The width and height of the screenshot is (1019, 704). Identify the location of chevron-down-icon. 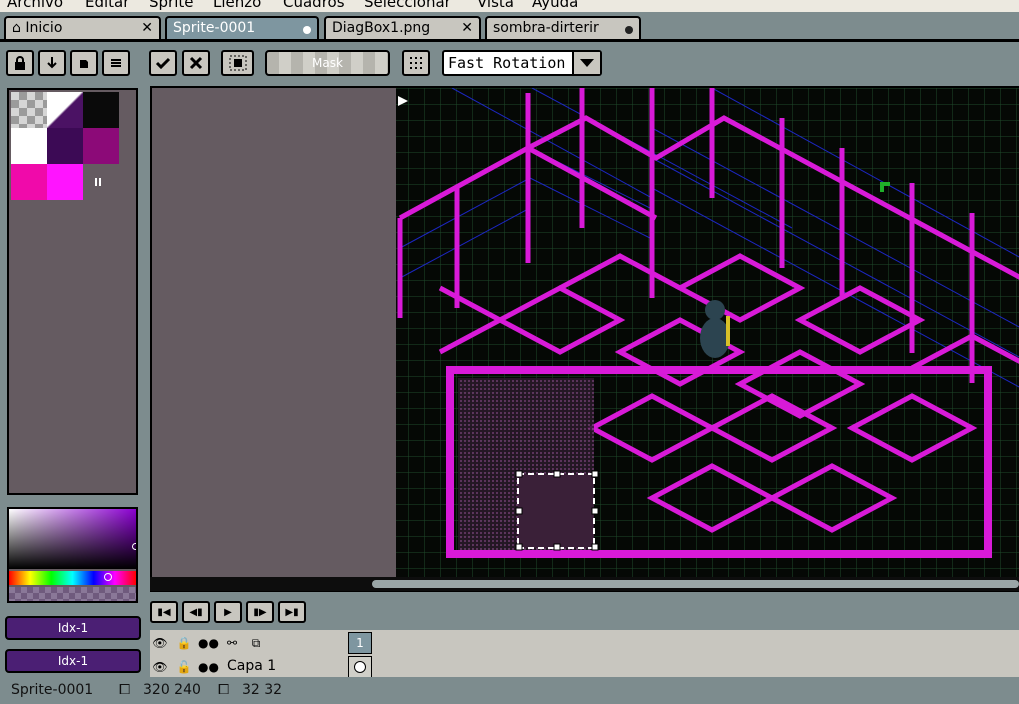
(586, 63).